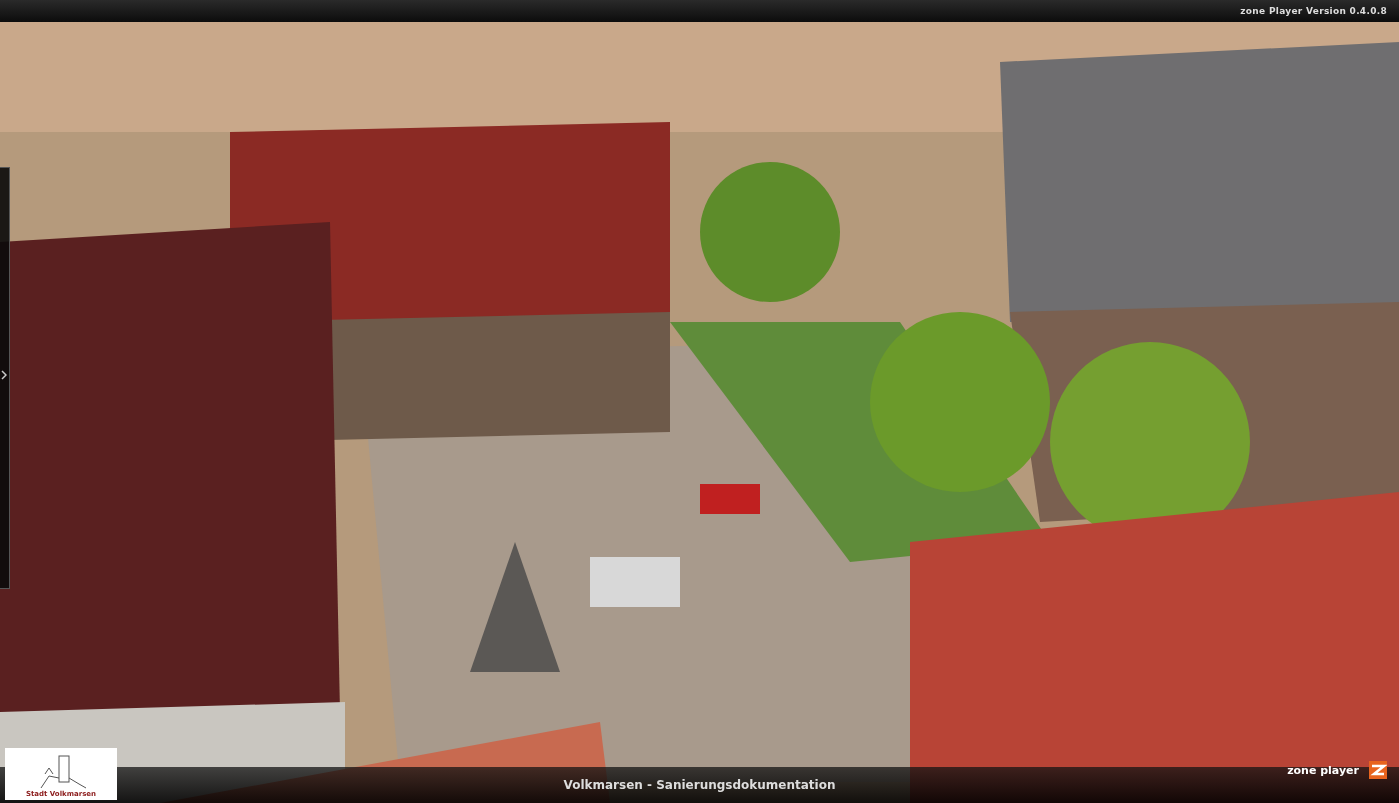 This screenshot has height=803, width=1399. Describe the element at coordinates (699, 785) in the screenshot. I see `project-title: Volkmarsen - Sanierungsdokumentation` at that location.